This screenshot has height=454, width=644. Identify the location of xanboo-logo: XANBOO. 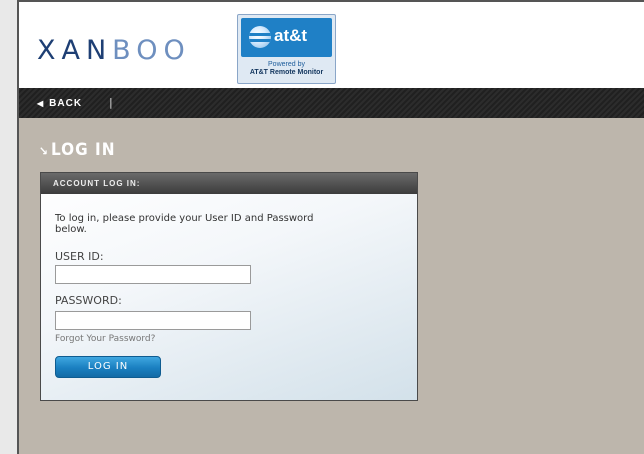
(114, 50).